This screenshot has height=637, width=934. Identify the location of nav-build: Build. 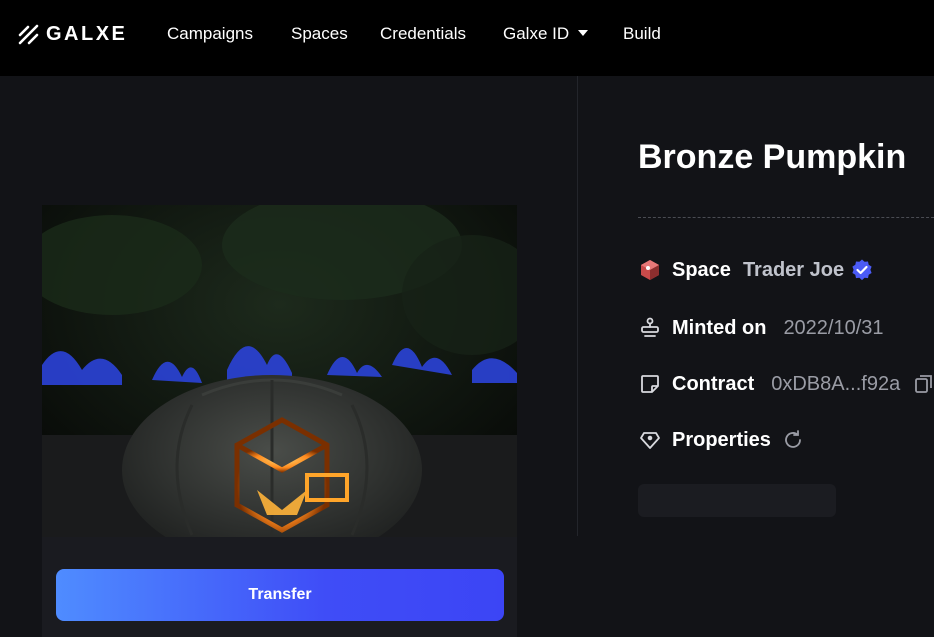
(642, 34).